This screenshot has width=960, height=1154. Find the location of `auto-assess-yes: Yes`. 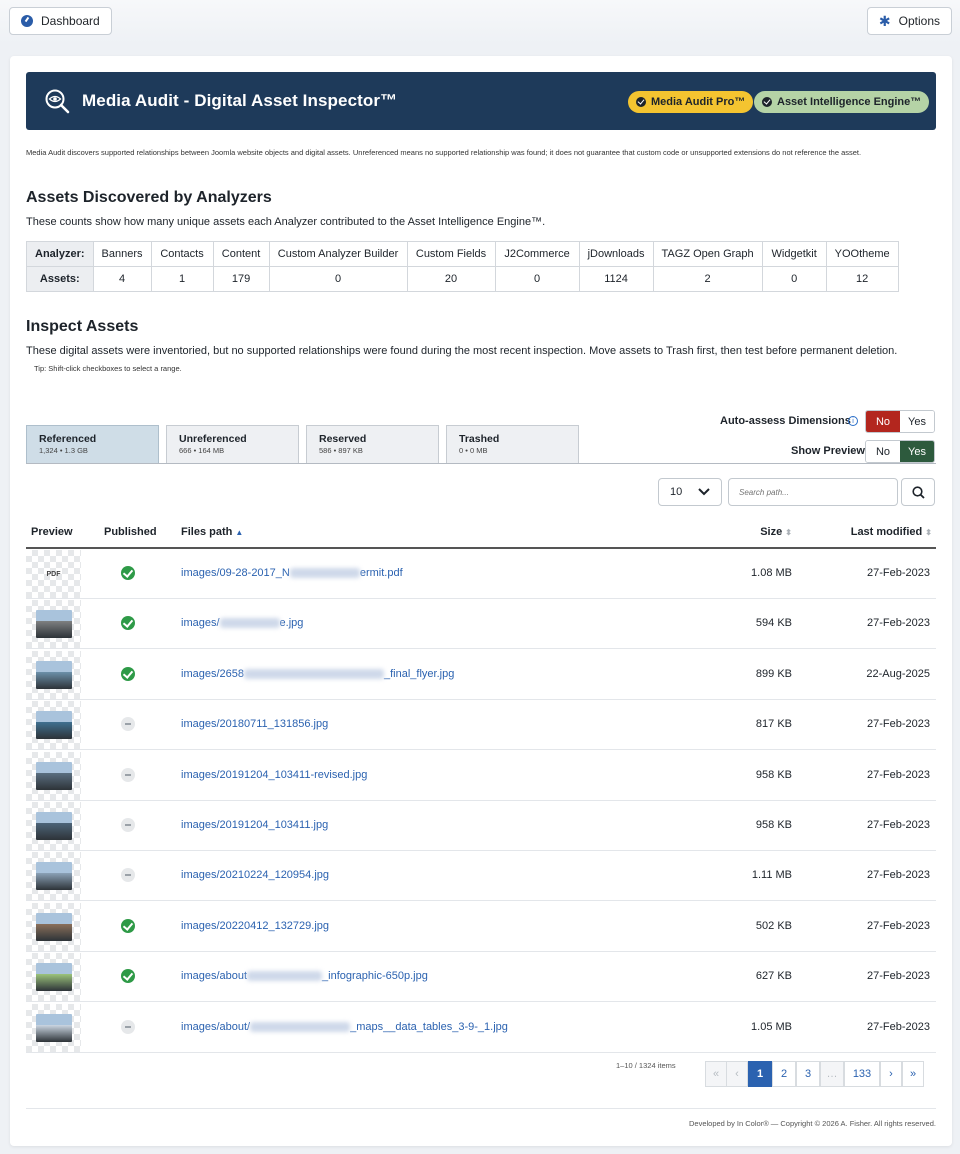

auto-assess-yes: Yes is located at coordinates (917, 421).